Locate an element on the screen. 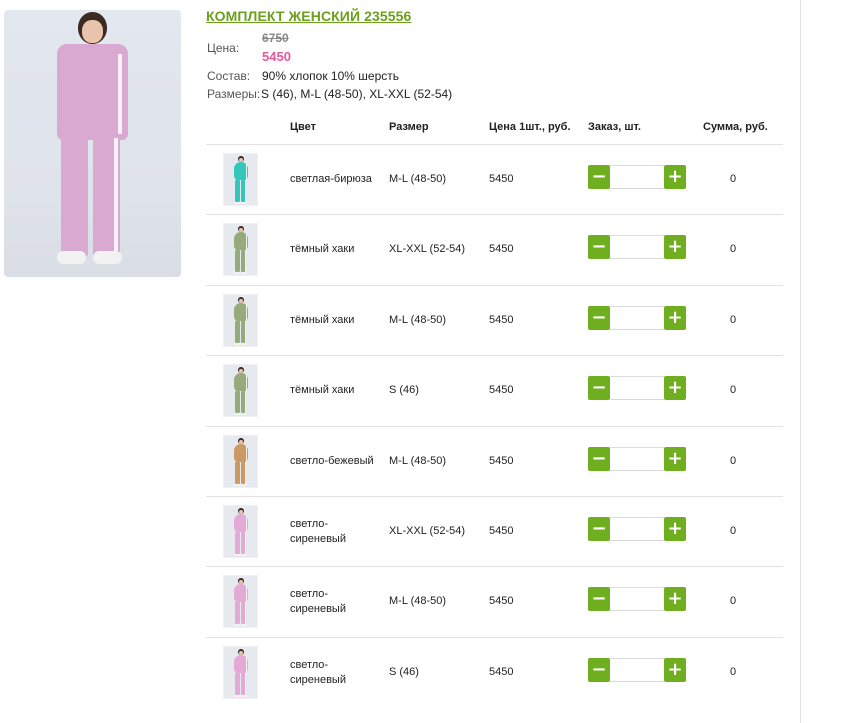  price-label: Цена: is located at coordinates (223, 48).